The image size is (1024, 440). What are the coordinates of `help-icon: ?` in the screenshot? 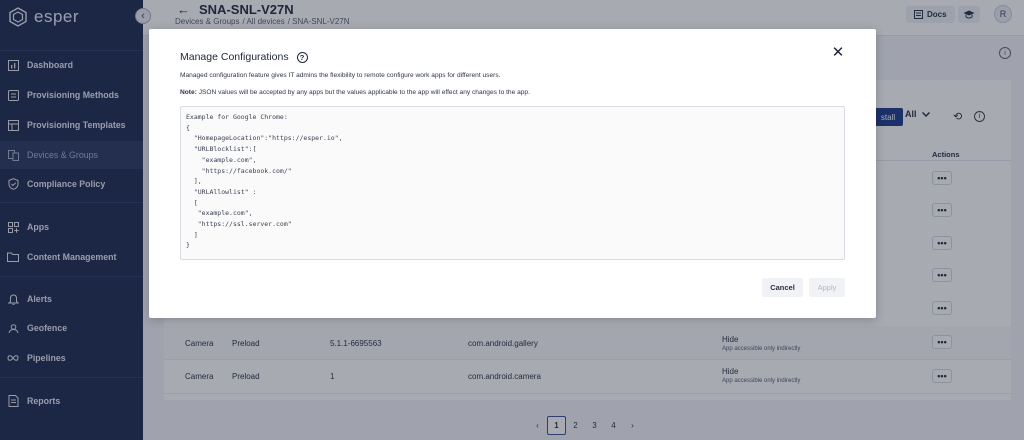 It's located at (302, 57).